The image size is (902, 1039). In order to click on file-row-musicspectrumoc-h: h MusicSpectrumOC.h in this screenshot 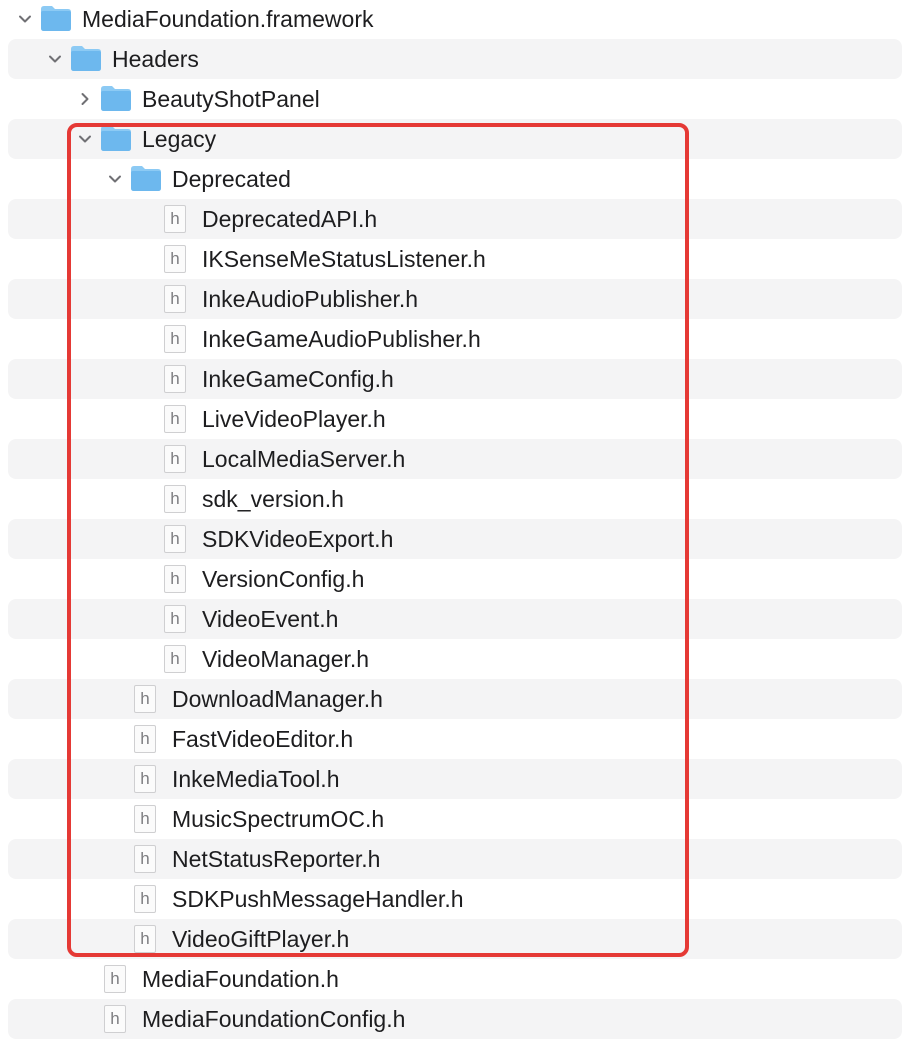, I will do `click(455, 819)`.